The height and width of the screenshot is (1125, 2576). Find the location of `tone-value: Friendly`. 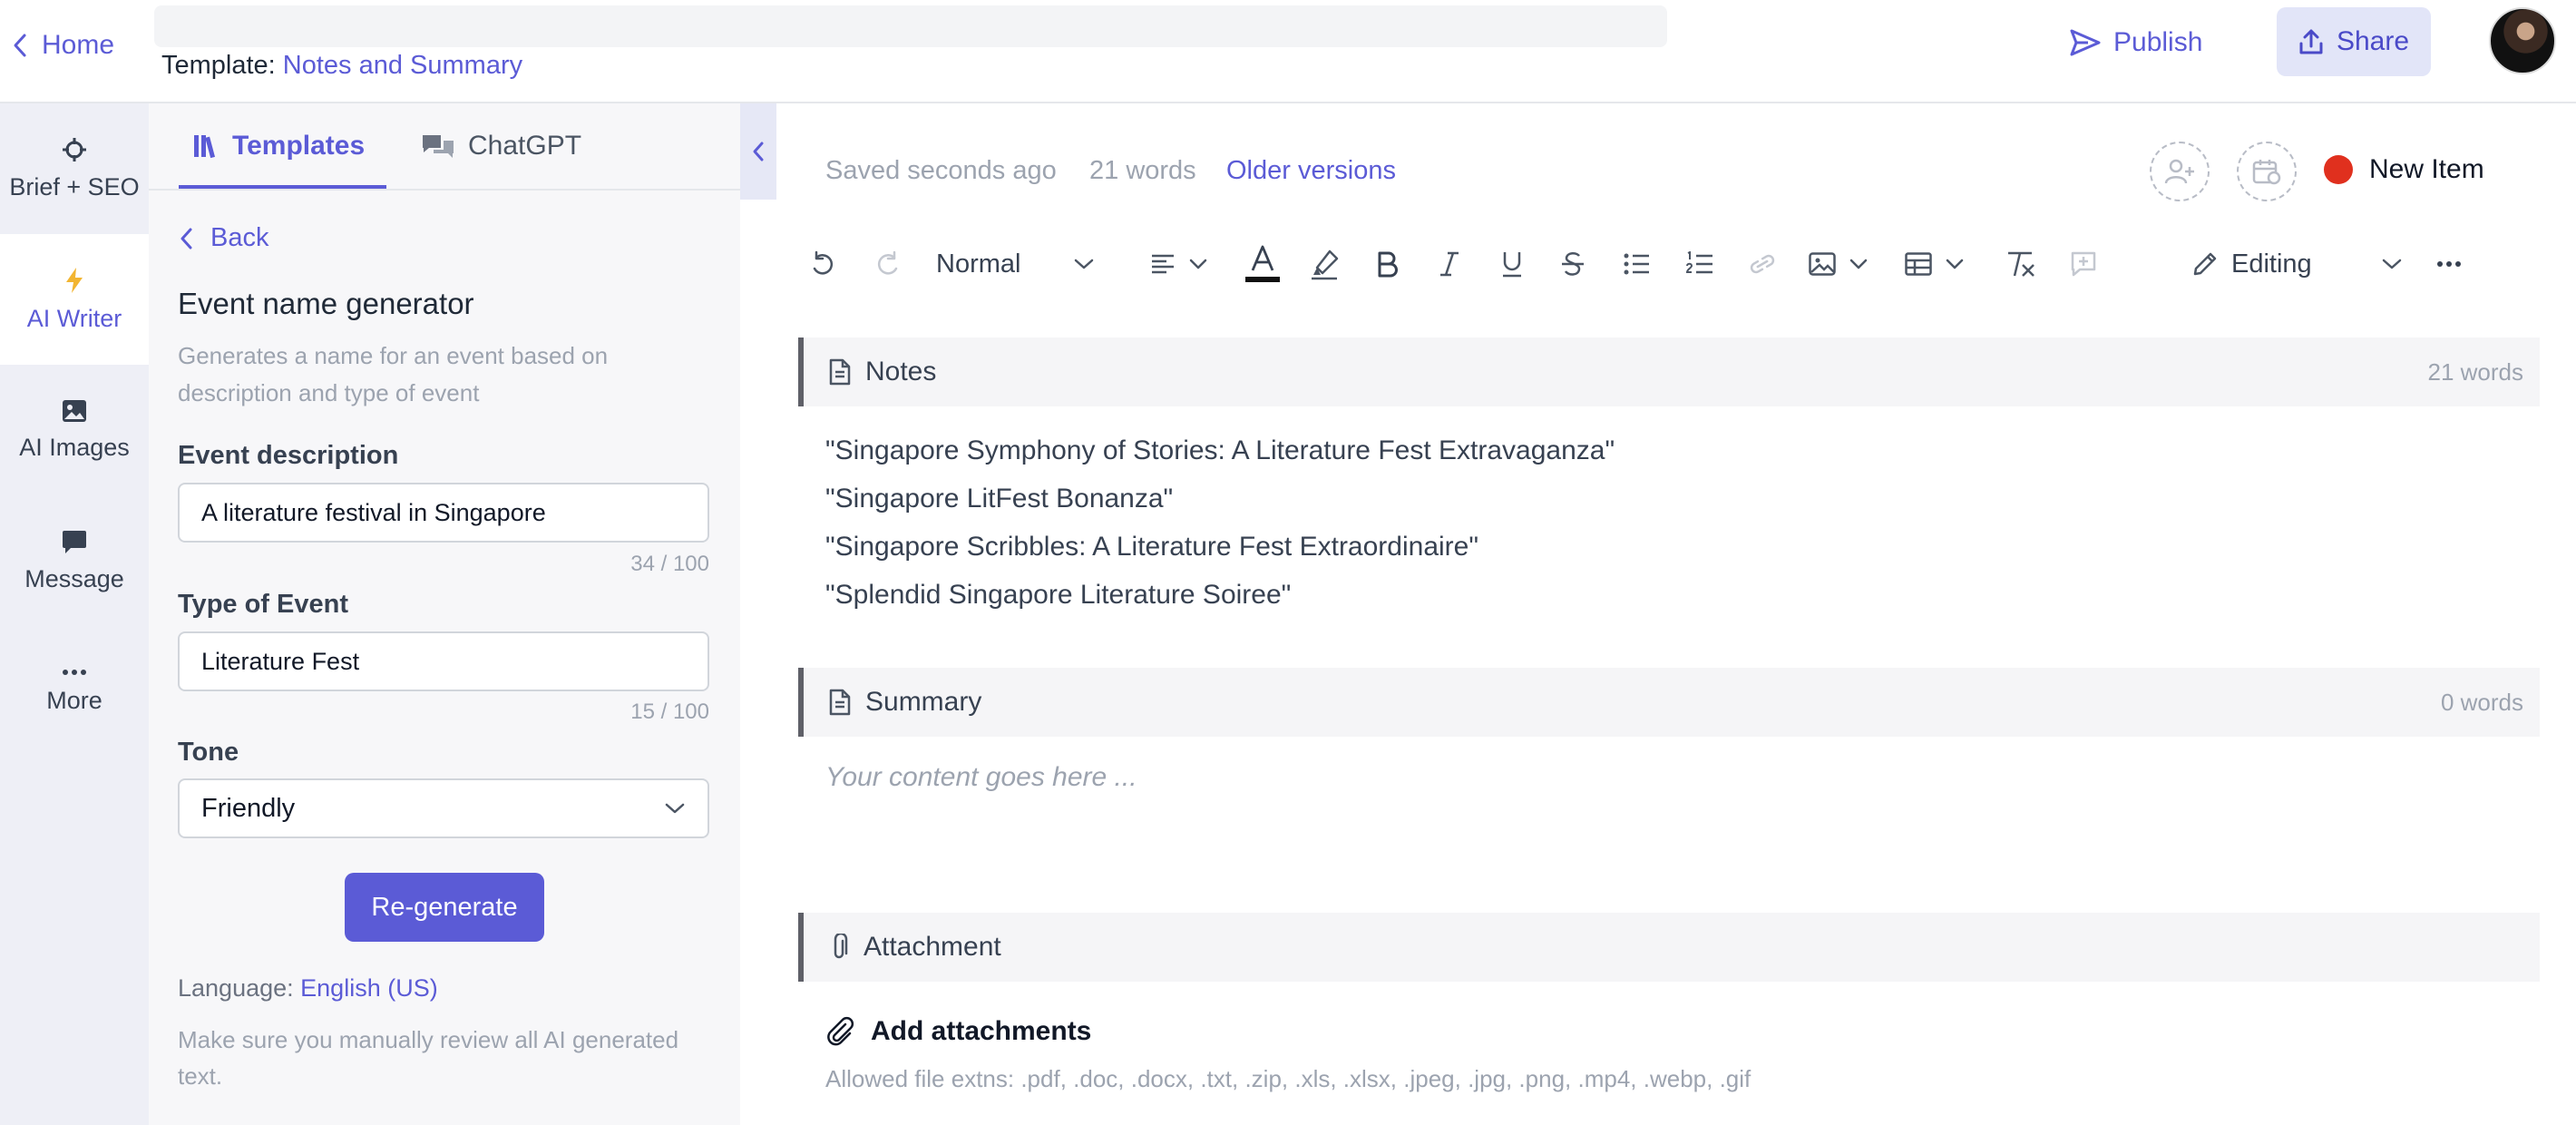

tone-value: Friendly is located at coordinates (248, 808).